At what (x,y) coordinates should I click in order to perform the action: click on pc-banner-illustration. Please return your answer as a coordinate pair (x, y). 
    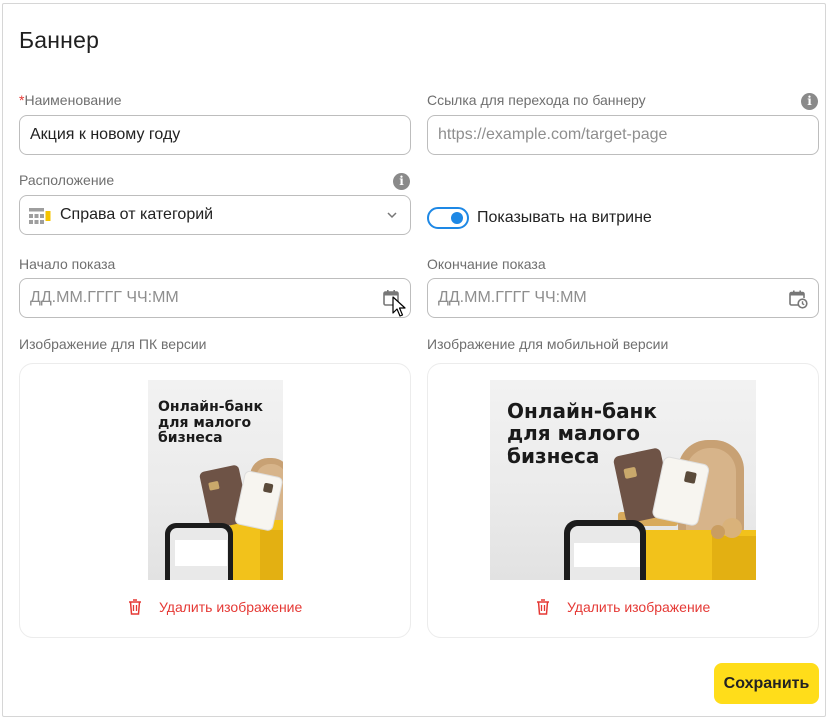
    Looking at the image, I should click on (224, 519).